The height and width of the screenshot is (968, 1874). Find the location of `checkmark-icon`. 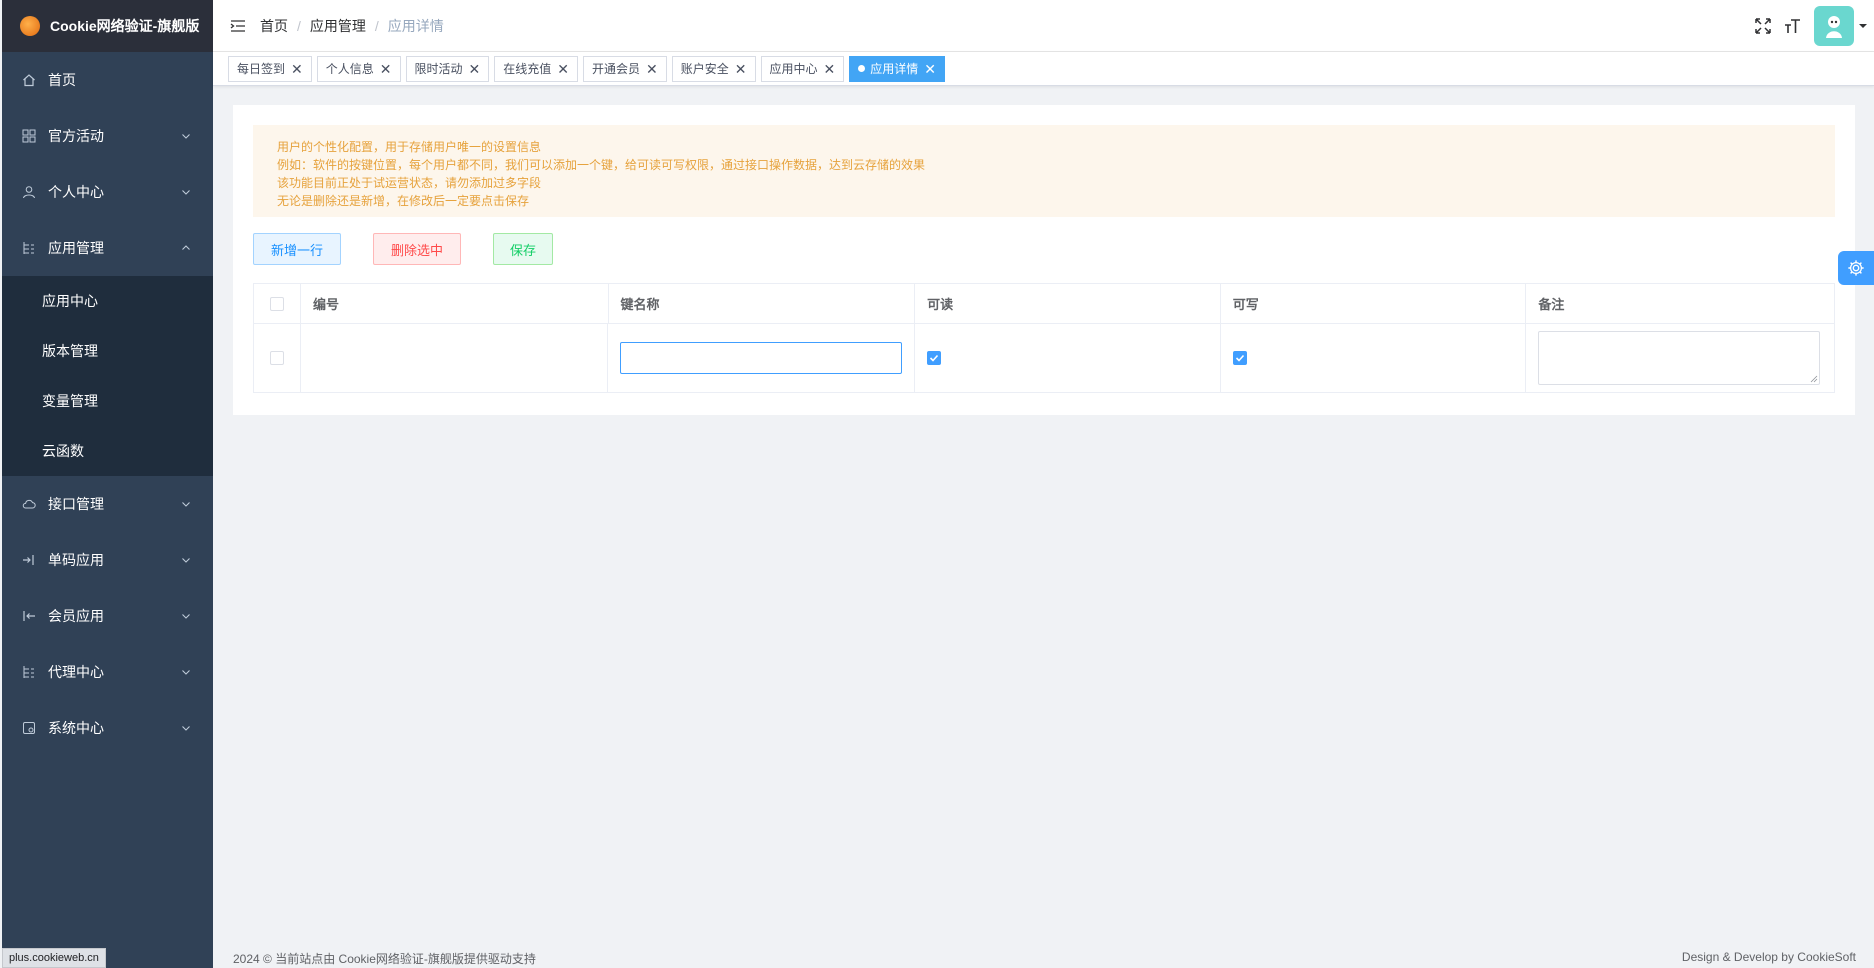

checkmark-icon is located at coordinates (1240, 358).